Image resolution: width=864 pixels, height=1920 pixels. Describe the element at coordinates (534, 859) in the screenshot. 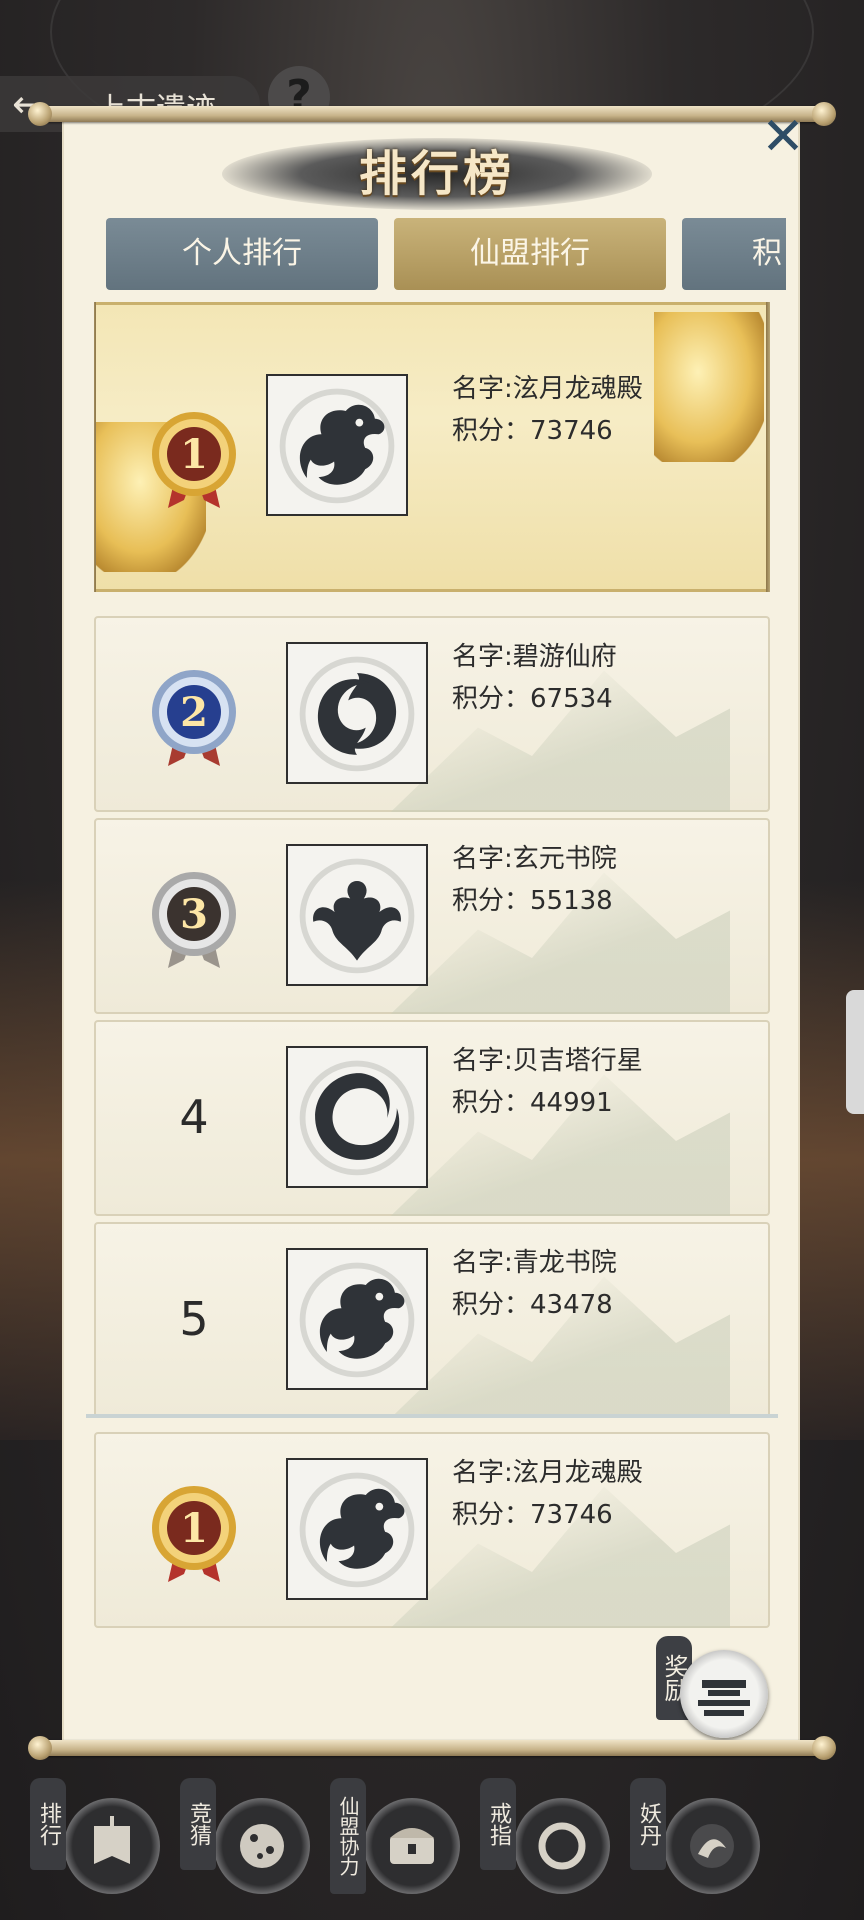

I see `alliance-name: 名字:玄元书院` at that location.